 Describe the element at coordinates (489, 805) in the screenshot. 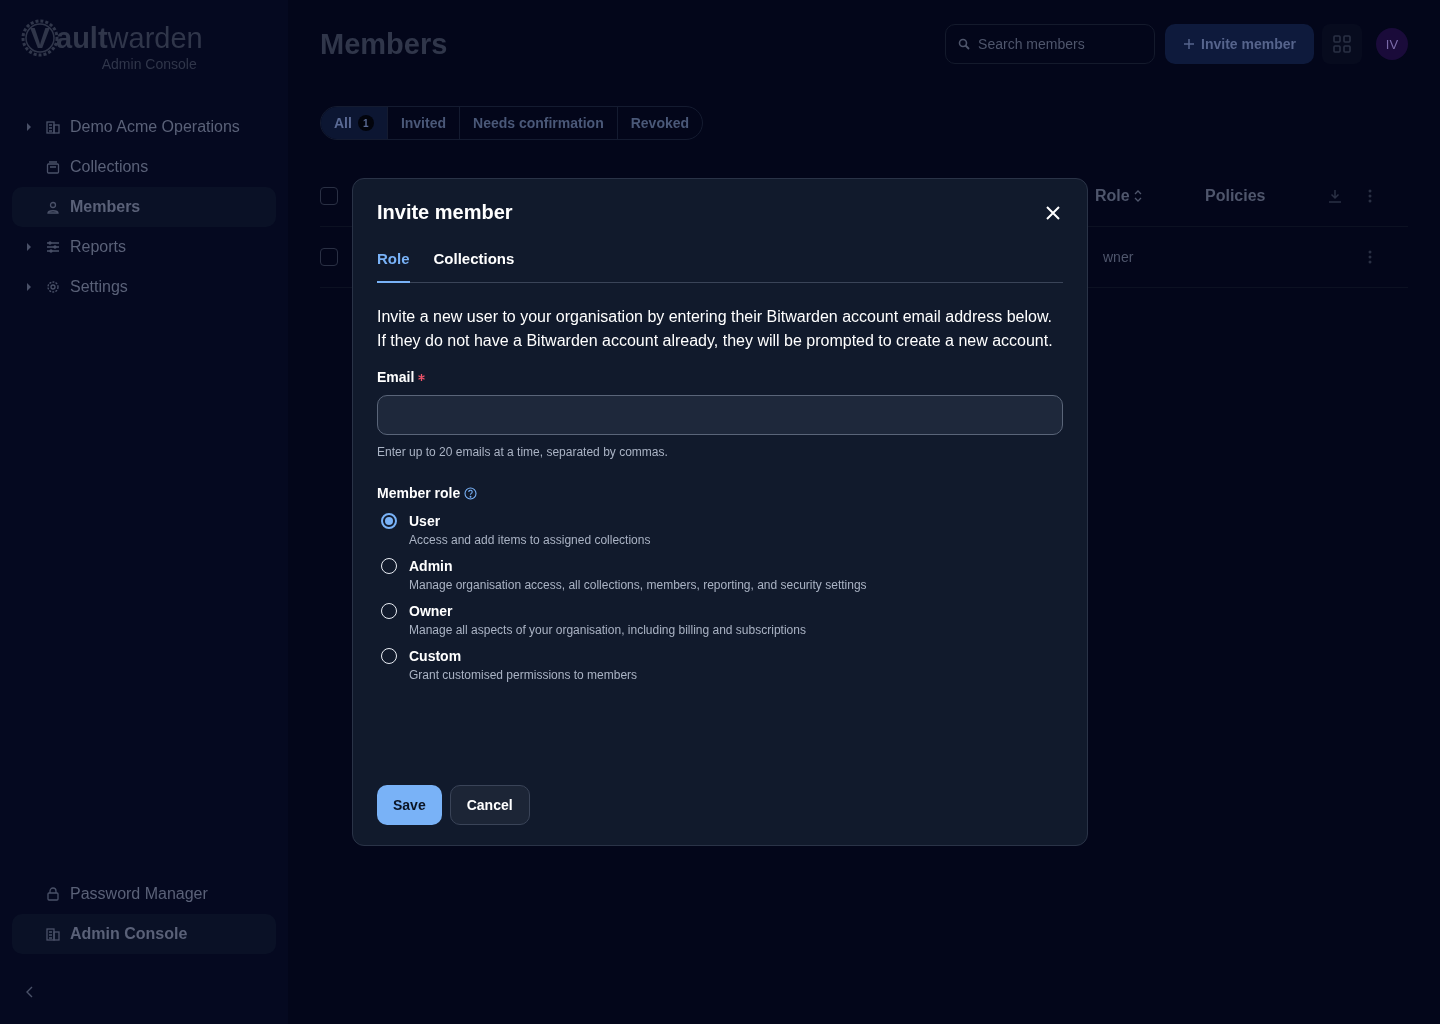

I see `cancel-button: Cancel` at that location.